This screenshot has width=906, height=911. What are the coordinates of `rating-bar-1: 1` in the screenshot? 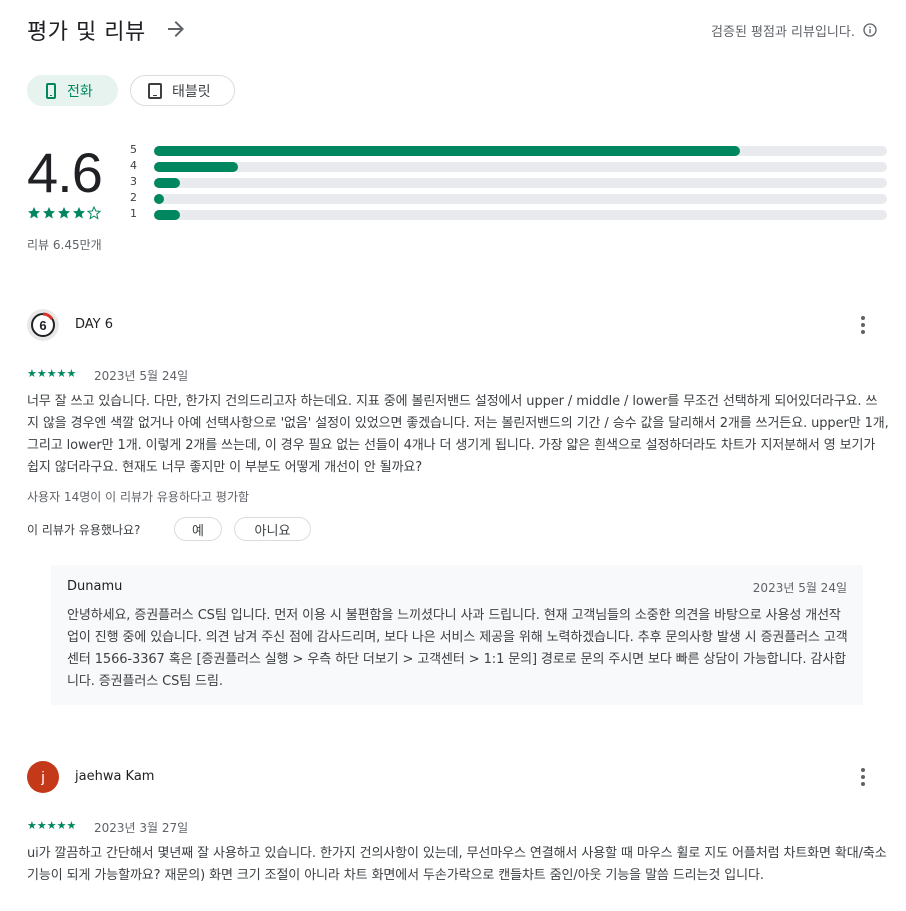 It's located at (508, 214).